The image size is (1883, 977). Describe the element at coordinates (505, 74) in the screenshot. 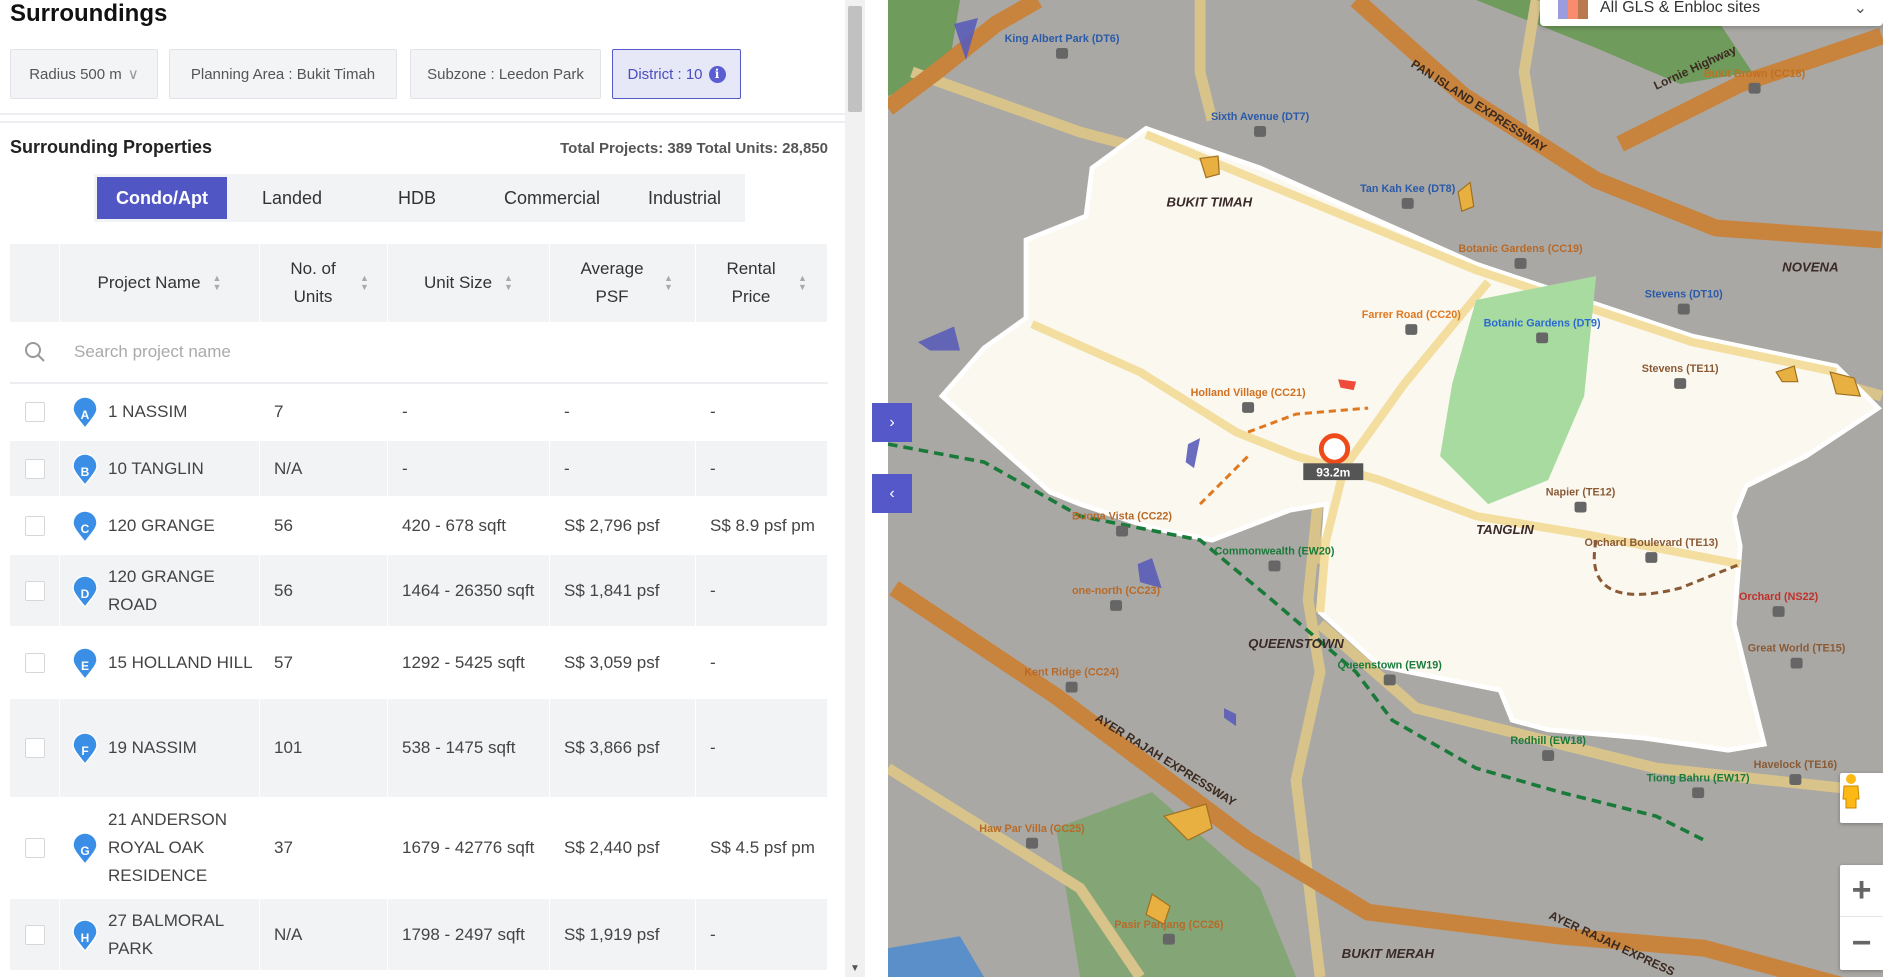

I see `subzone-chip: Subzone : Leedon Park` at that location.